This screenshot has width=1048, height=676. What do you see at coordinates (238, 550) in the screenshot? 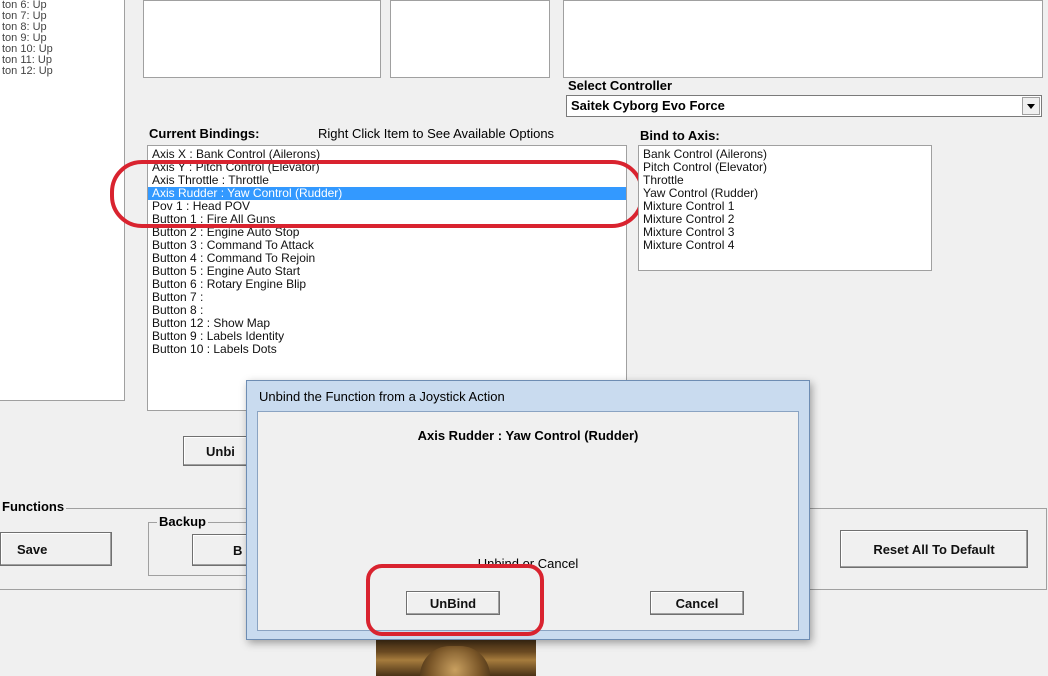
I see `backup-button-label: B` at bounding box center [238, 550].